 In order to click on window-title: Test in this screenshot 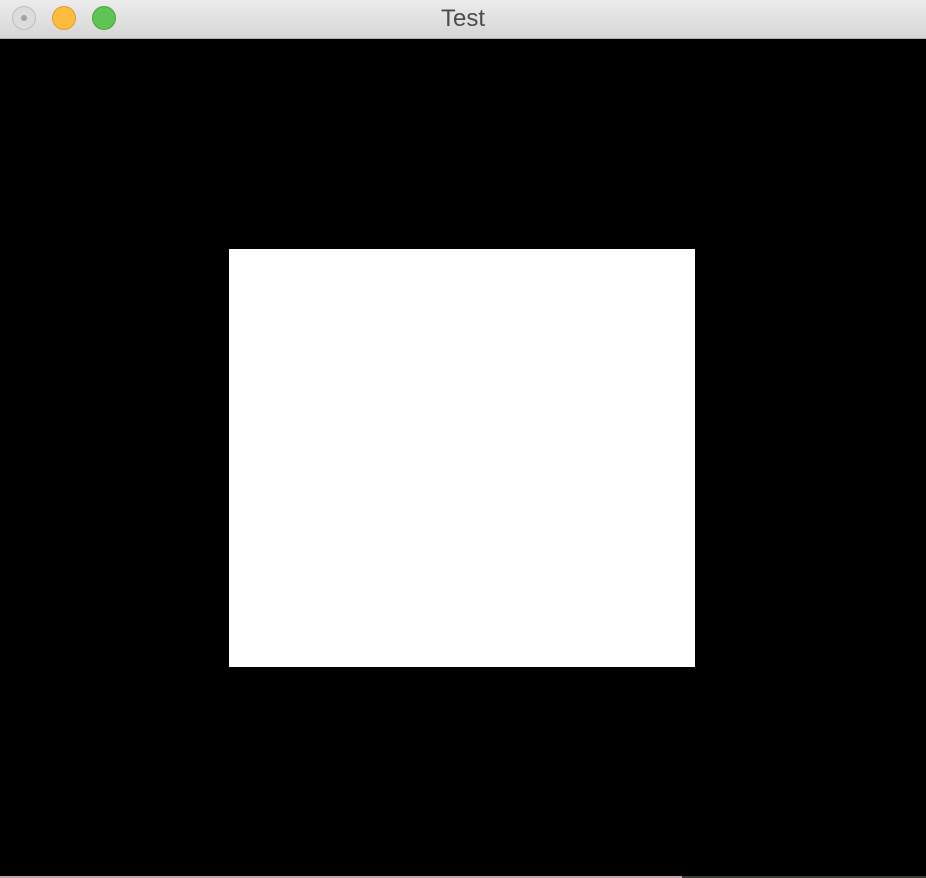, I will do `click(462, 18)`.